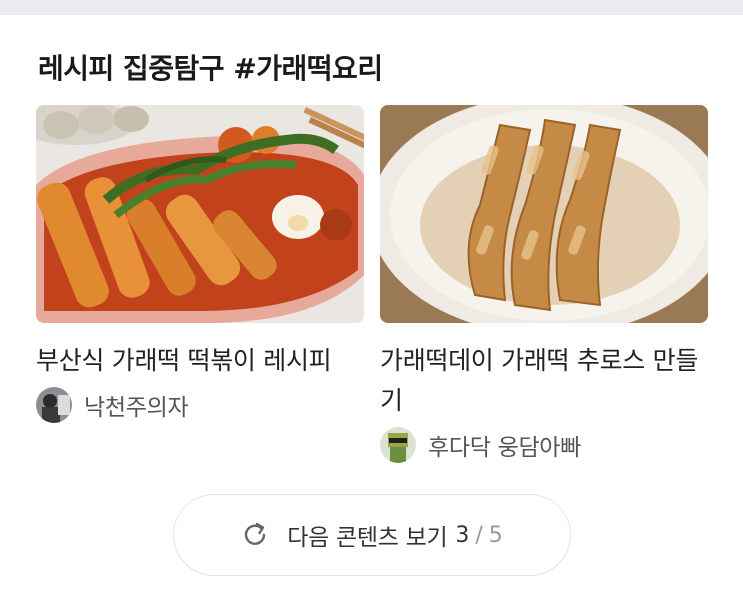 This screenshot has height=605, width=743. Describe the element at coordinates (544, 381) in the screenshot. I see `item-title: 가래떡데이 가래떡 추로스 만들기` at that location.